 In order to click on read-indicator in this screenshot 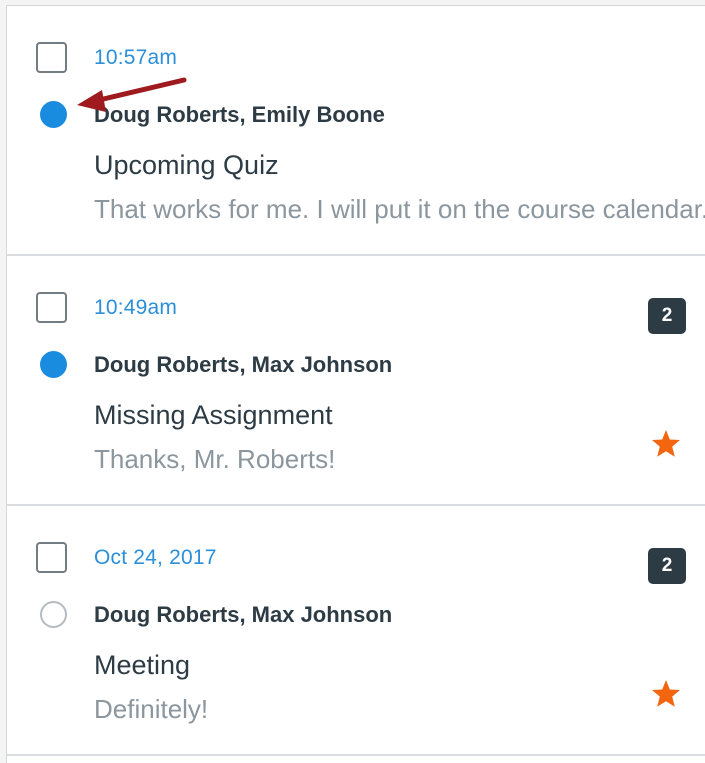, I will do `click(53, 614)`.